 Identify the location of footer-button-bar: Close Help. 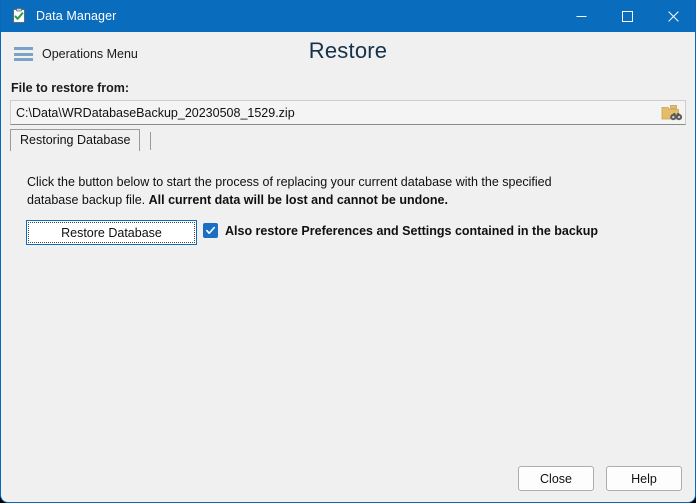
(348, 479).